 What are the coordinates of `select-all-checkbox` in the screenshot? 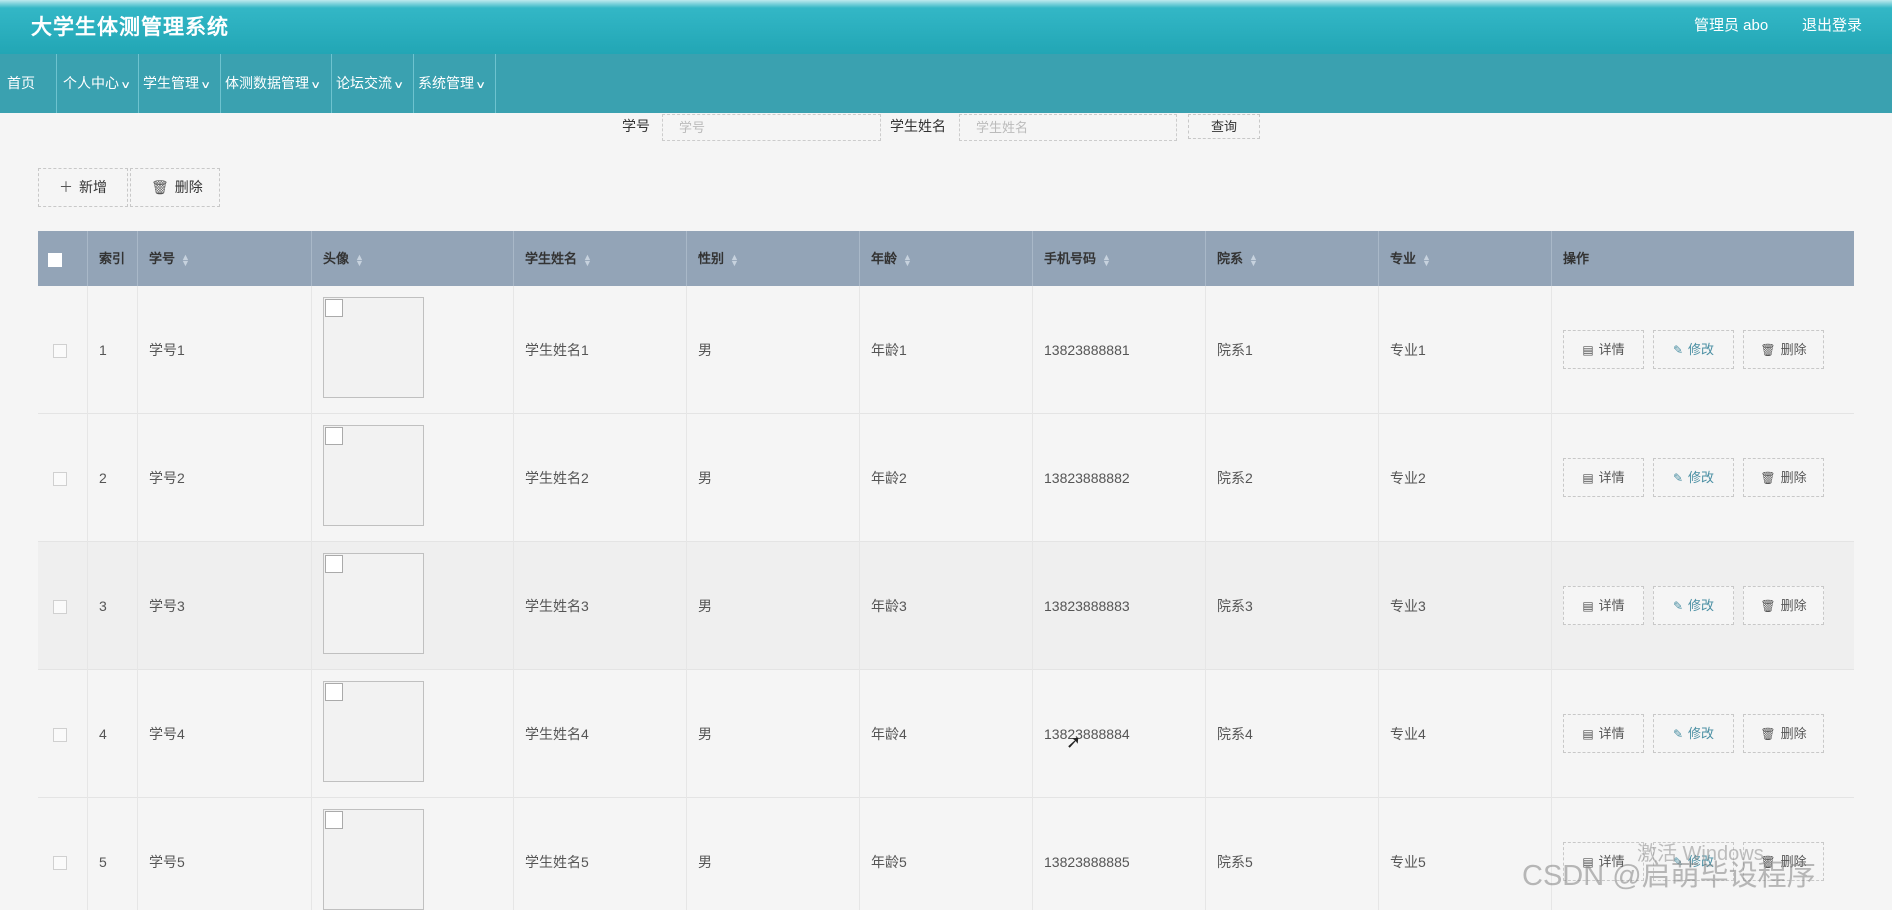 It's located at (55, 259).